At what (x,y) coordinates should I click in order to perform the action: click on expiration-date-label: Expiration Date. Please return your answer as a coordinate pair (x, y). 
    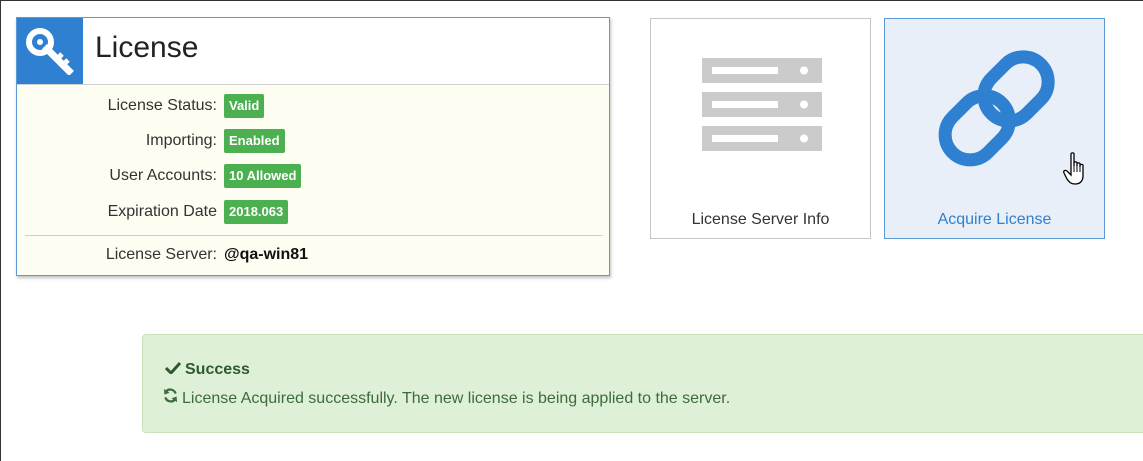
    Looking at the image, I should click on (162, 211).